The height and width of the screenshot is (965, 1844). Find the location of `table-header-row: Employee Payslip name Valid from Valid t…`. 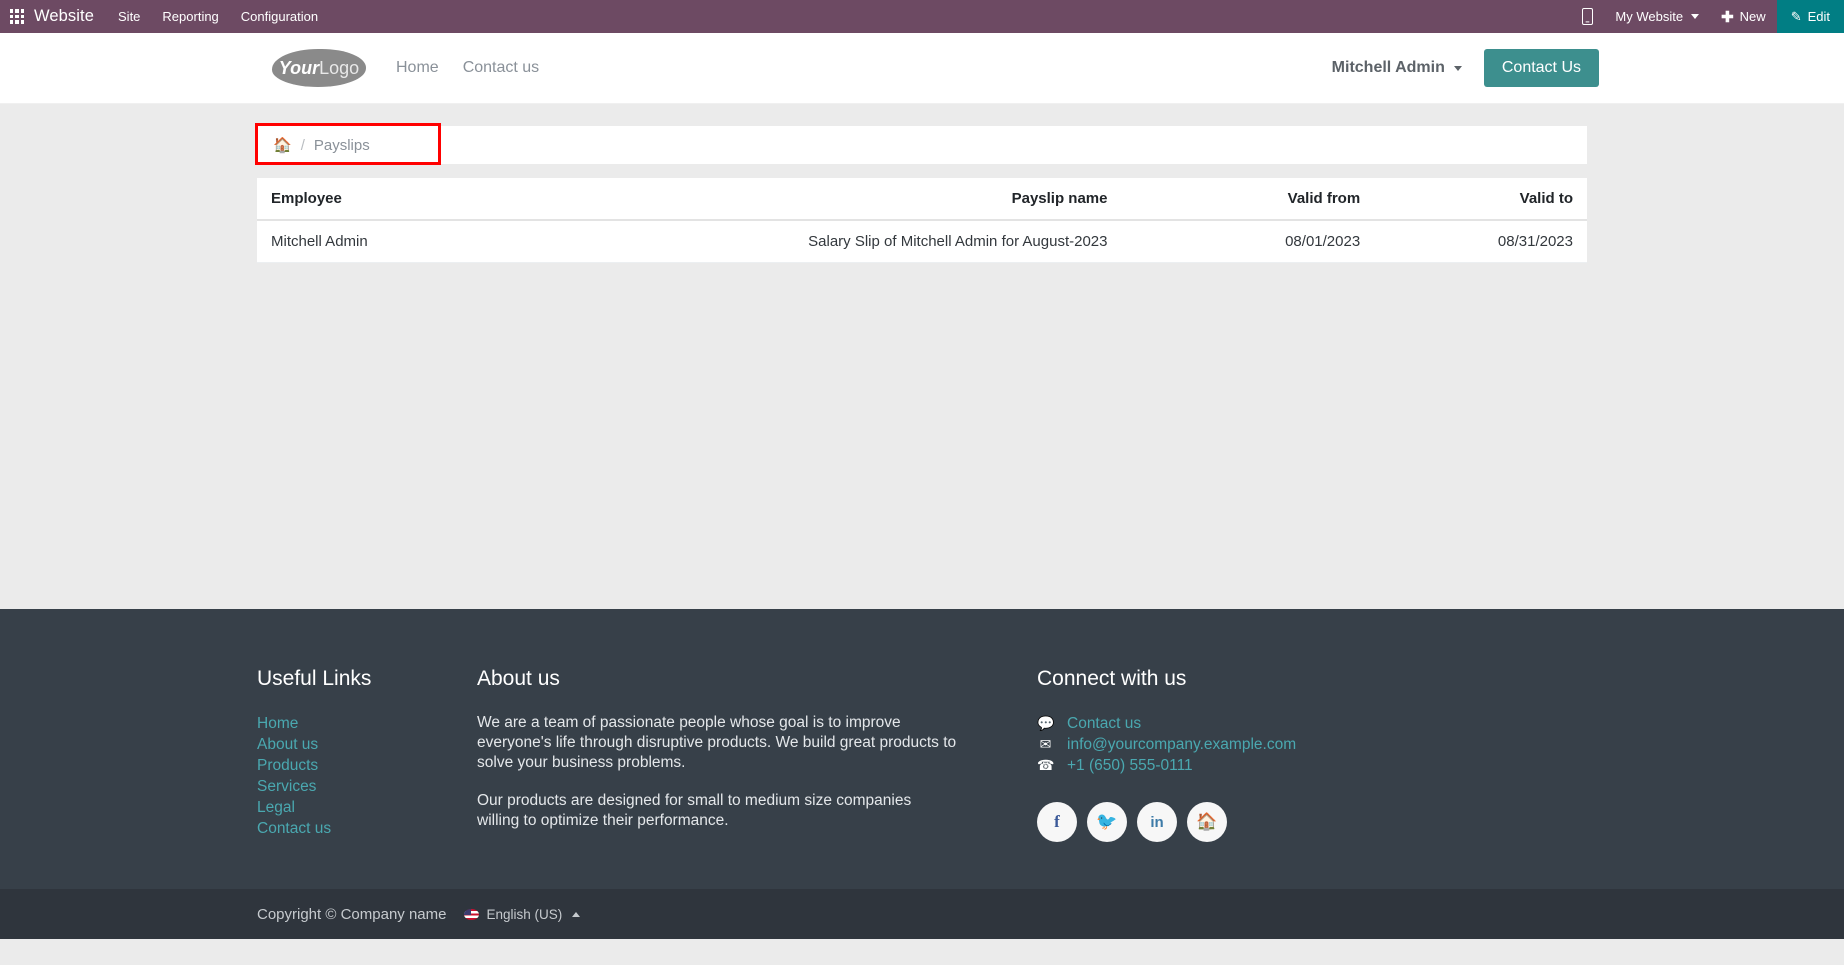

table-header-row: Employee Payslip name Valid from Valid t… is located at coordinates (922, 199).